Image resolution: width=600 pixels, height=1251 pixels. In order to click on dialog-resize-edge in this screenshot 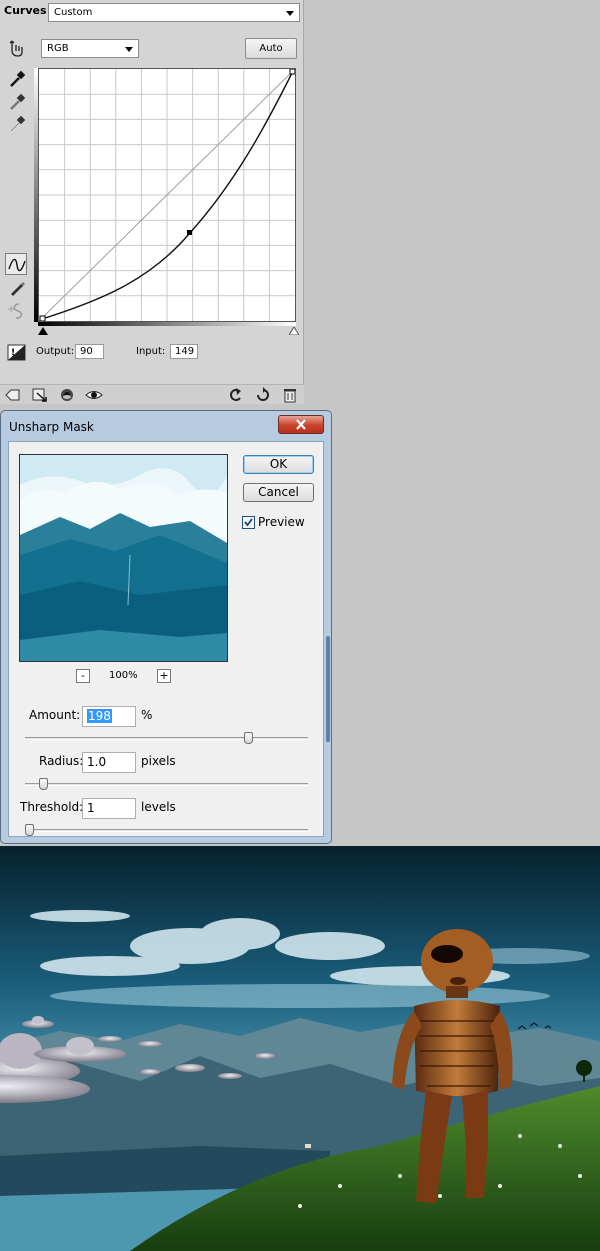, I will do `click(328, 689)`.